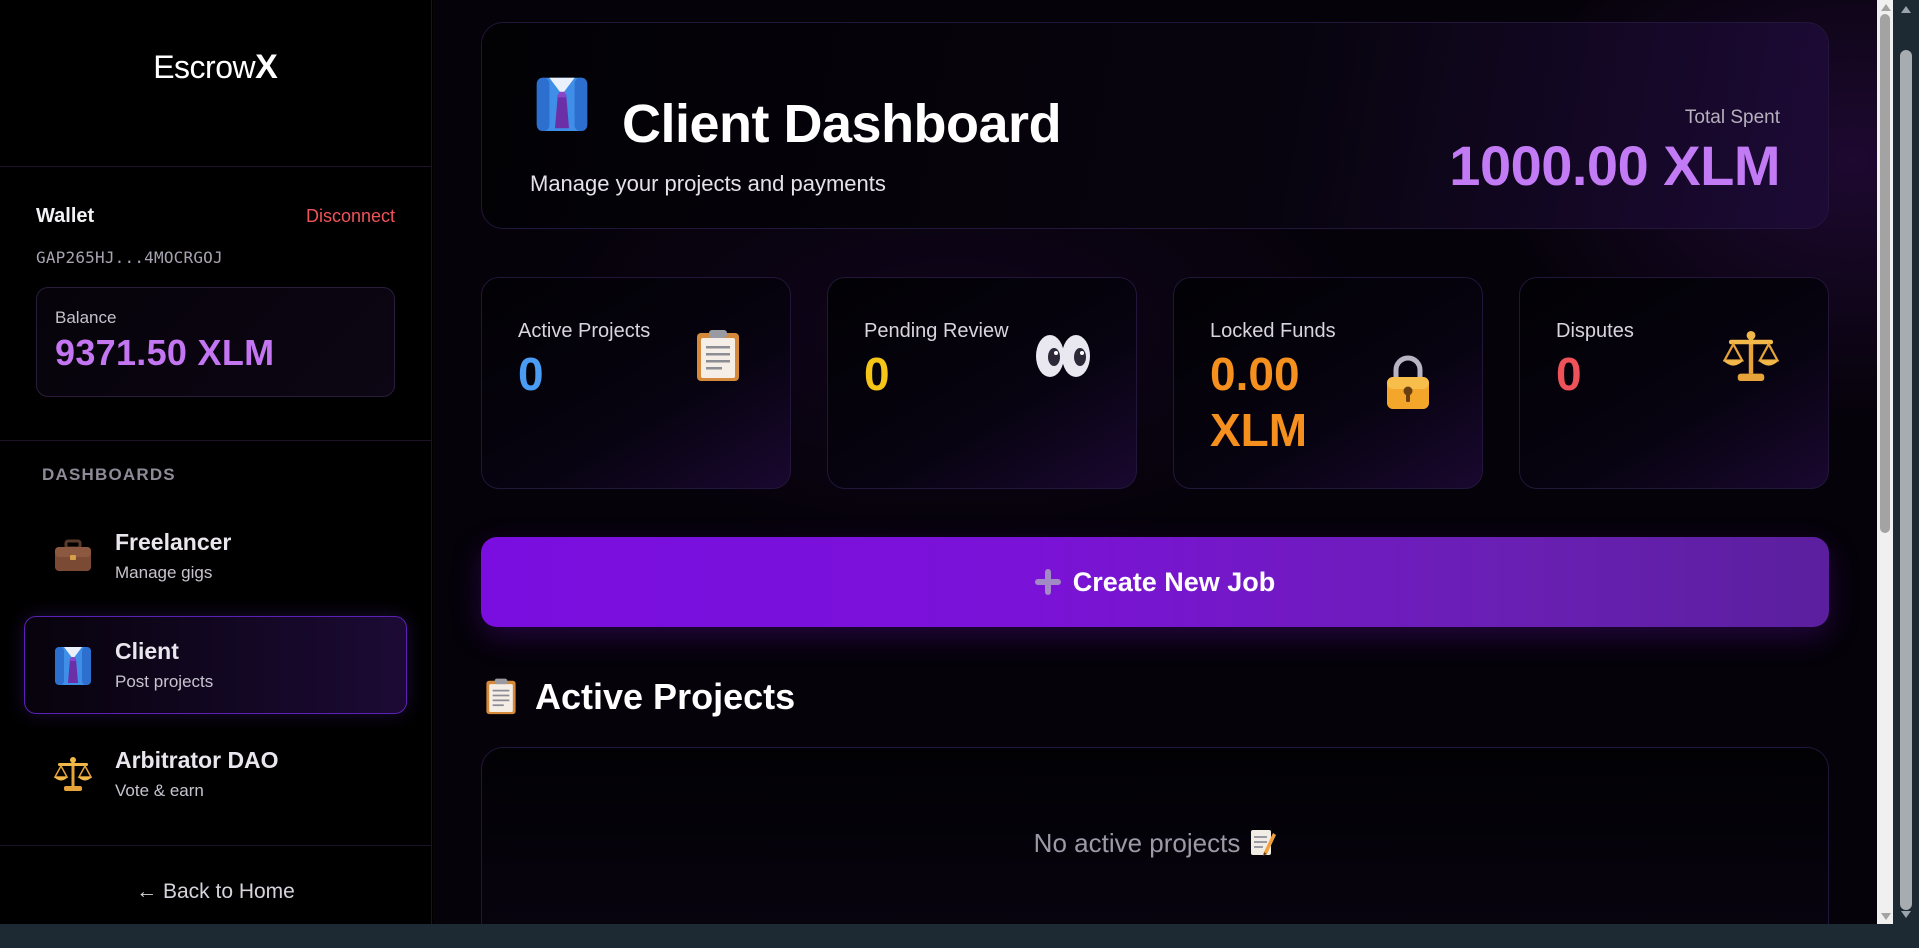  Describe the element at coordinates (215, 774) in the screenshot. I see `sidebar-item-arbitrator: Arbitrator DAO Vote & earn` at that location.